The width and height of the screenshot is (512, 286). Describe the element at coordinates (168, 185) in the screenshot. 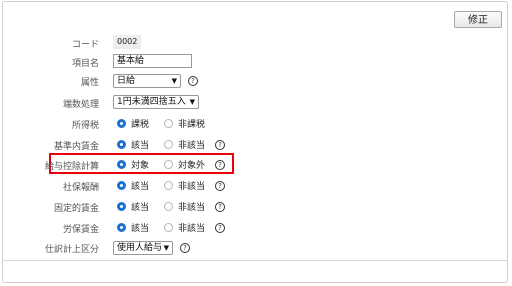

I see `social-insurance-radio-not-applicable` at that location.